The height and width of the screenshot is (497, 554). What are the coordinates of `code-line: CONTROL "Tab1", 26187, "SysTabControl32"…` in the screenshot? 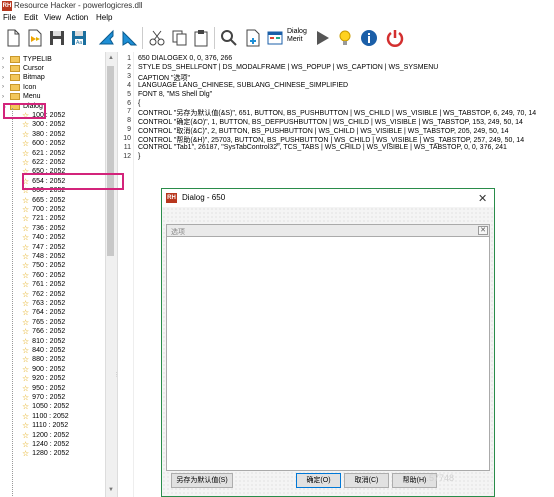 It's located at (322, 147).